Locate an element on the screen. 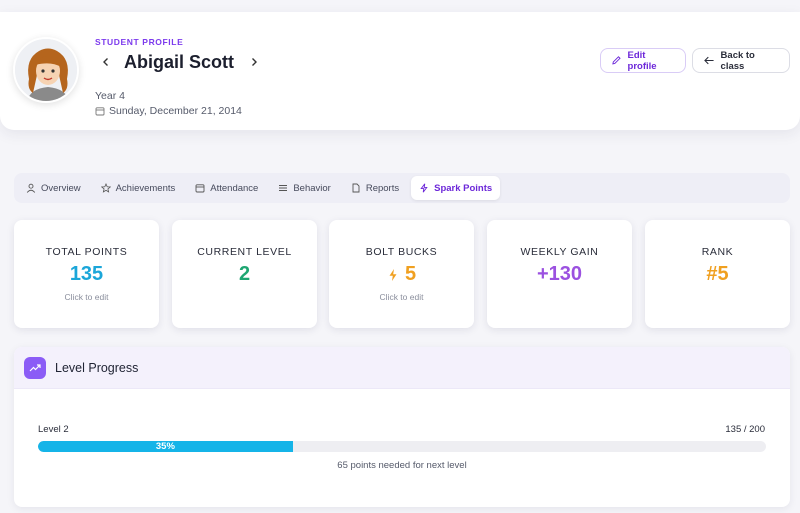  tab-attendance-label: Attendance is located at coordinates (234, 188).